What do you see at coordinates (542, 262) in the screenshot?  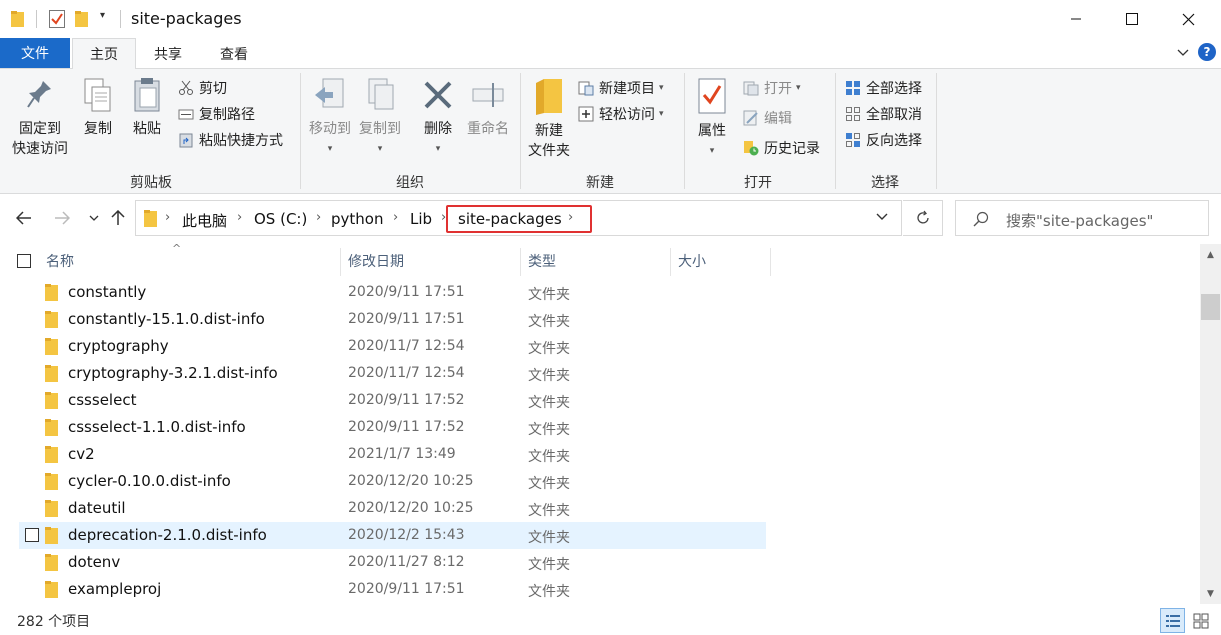 I see `column-type-label: 类型` at bounding box center [542, 262].